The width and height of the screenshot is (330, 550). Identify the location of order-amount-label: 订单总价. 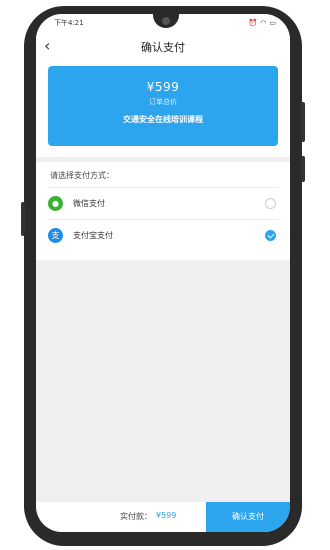
(163, 102).